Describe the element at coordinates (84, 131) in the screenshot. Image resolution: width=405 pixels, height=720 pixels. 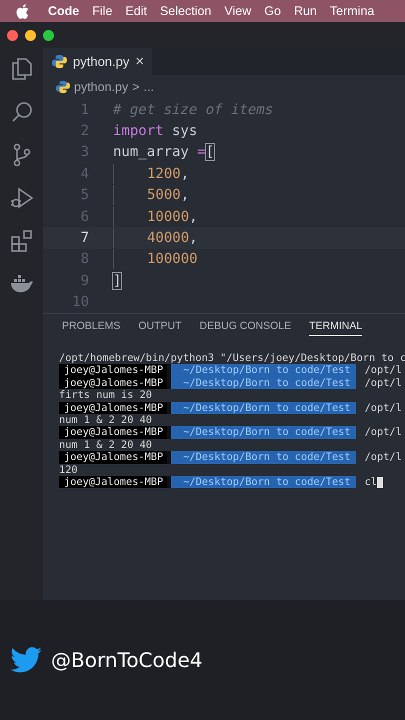
I see `line-number: 2` at that location.